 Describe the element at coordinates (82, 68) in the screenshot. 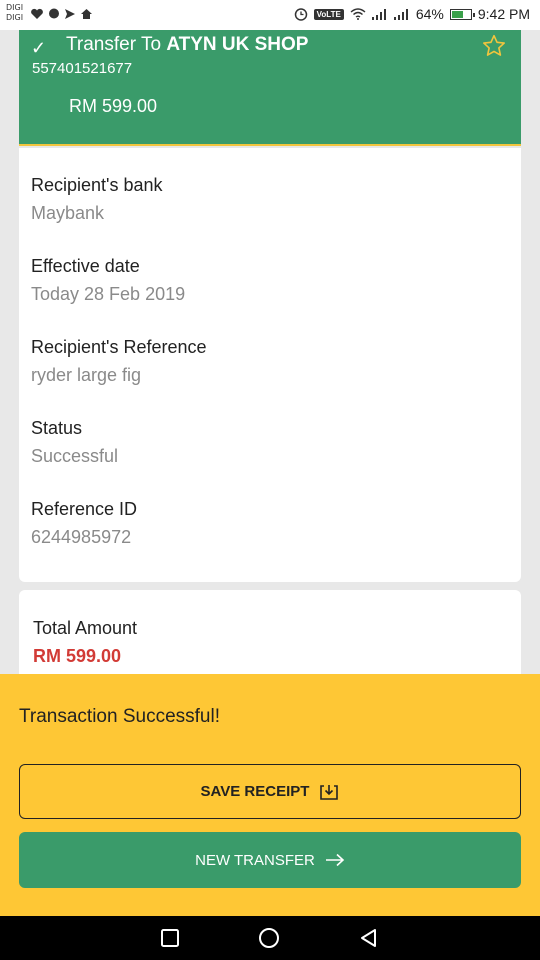

I see `account-number: 557401521677` at that location.